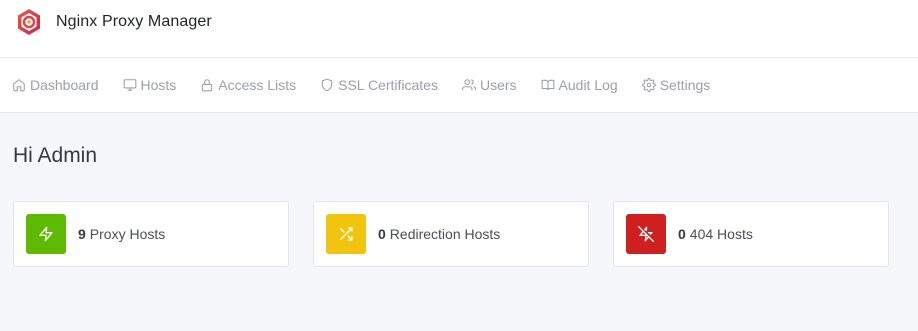 The image size is (918, 331). What do you see at coordinates (257, 85) in the screenshot?
I see `nav-item-label: Access Lists` at bounding box center [257, 85].